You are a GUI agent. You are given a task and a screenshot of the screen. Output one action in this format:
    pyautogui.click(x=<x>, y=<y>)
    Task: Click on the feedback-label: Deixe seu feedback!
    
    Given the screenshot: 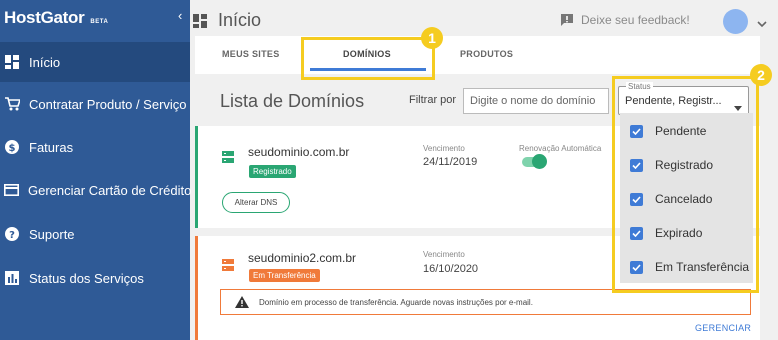 What is the action you would take?
    pyautogui.click(x=635, y=20)
    